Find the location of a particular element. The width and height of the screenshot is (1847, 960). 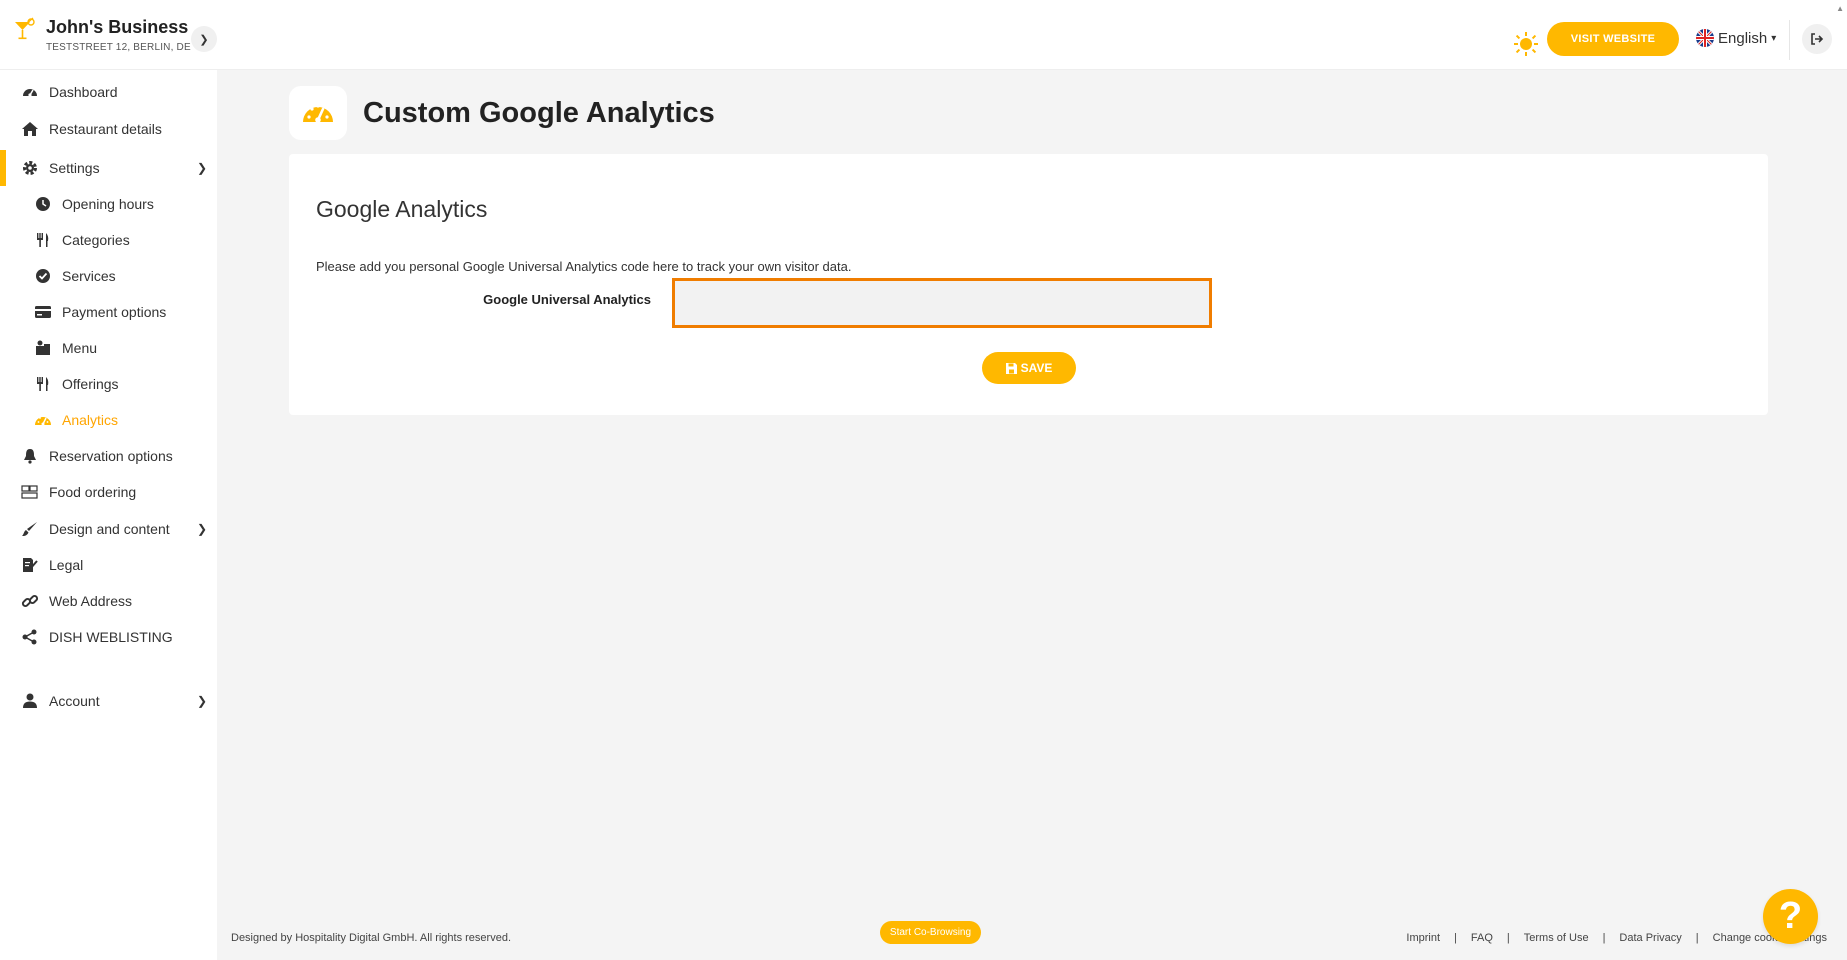

sidebar-item-payment-options: Payment options is located at coordinates (108, 312).